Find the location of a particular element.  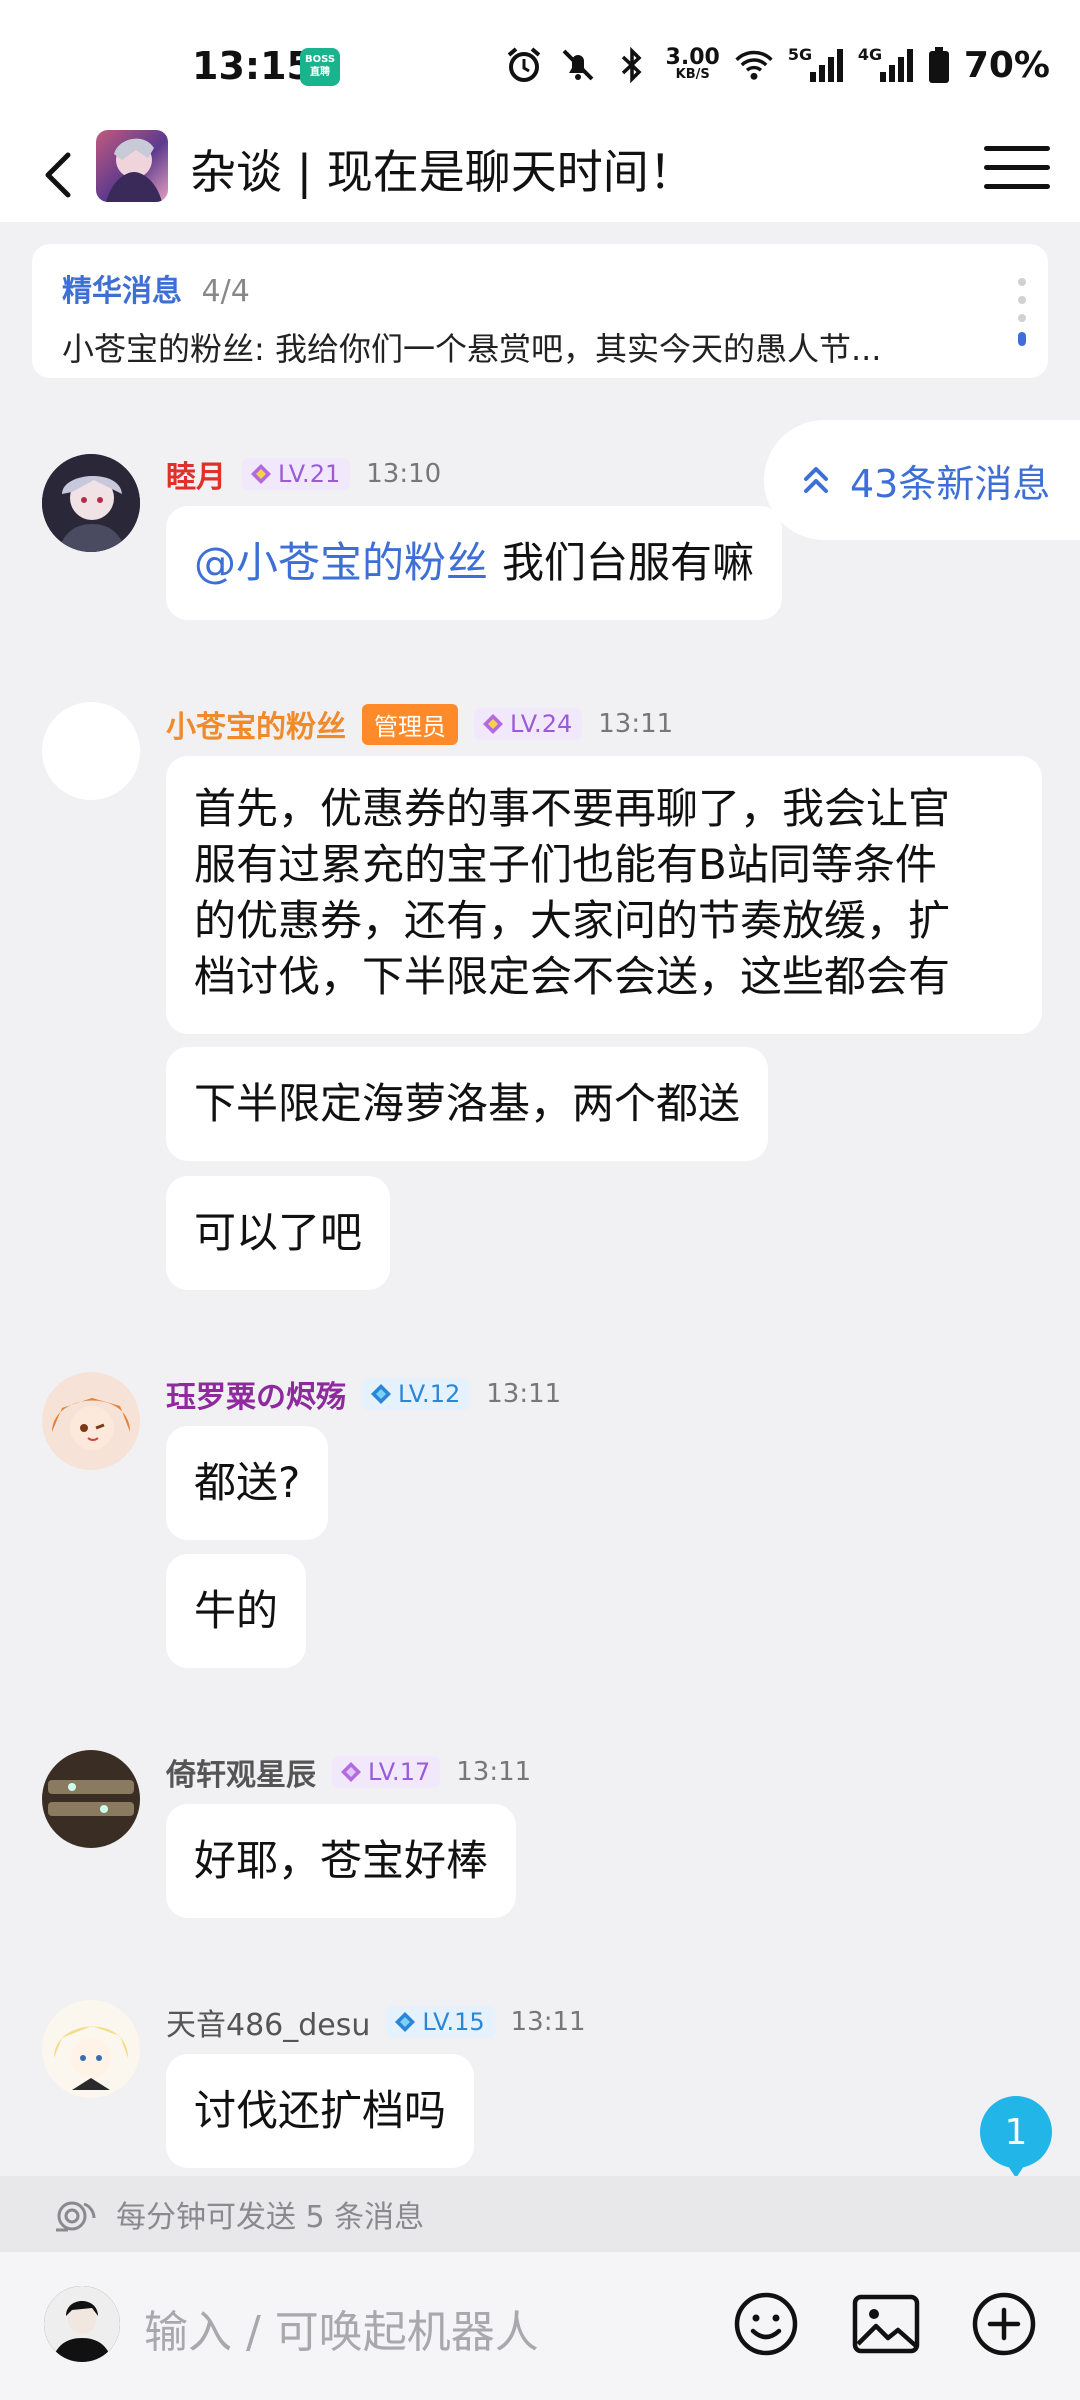

signal-icon: 5G is located at coordinates (816, 65).